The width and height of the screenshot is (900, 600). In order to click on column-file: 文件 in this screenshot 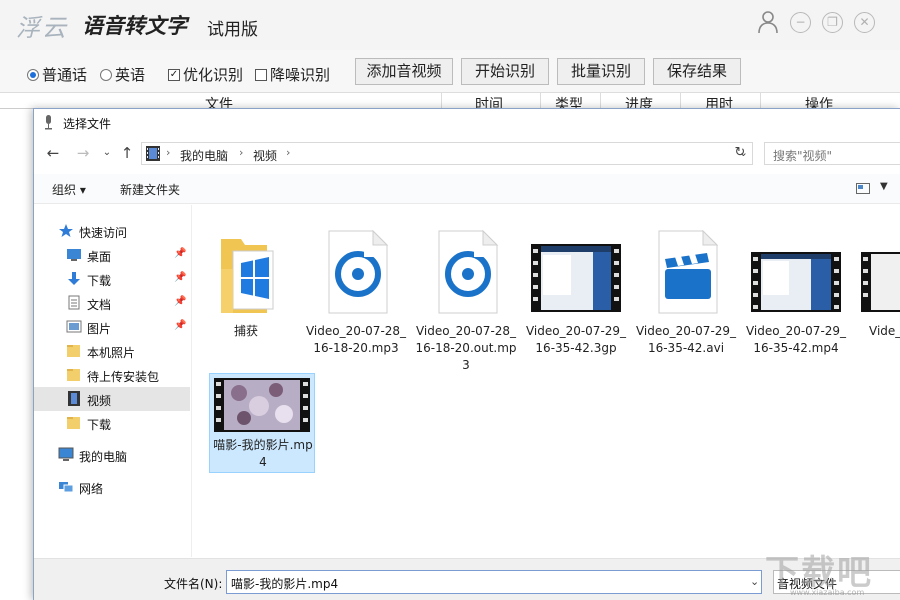, I will do `click(219, 101)`.